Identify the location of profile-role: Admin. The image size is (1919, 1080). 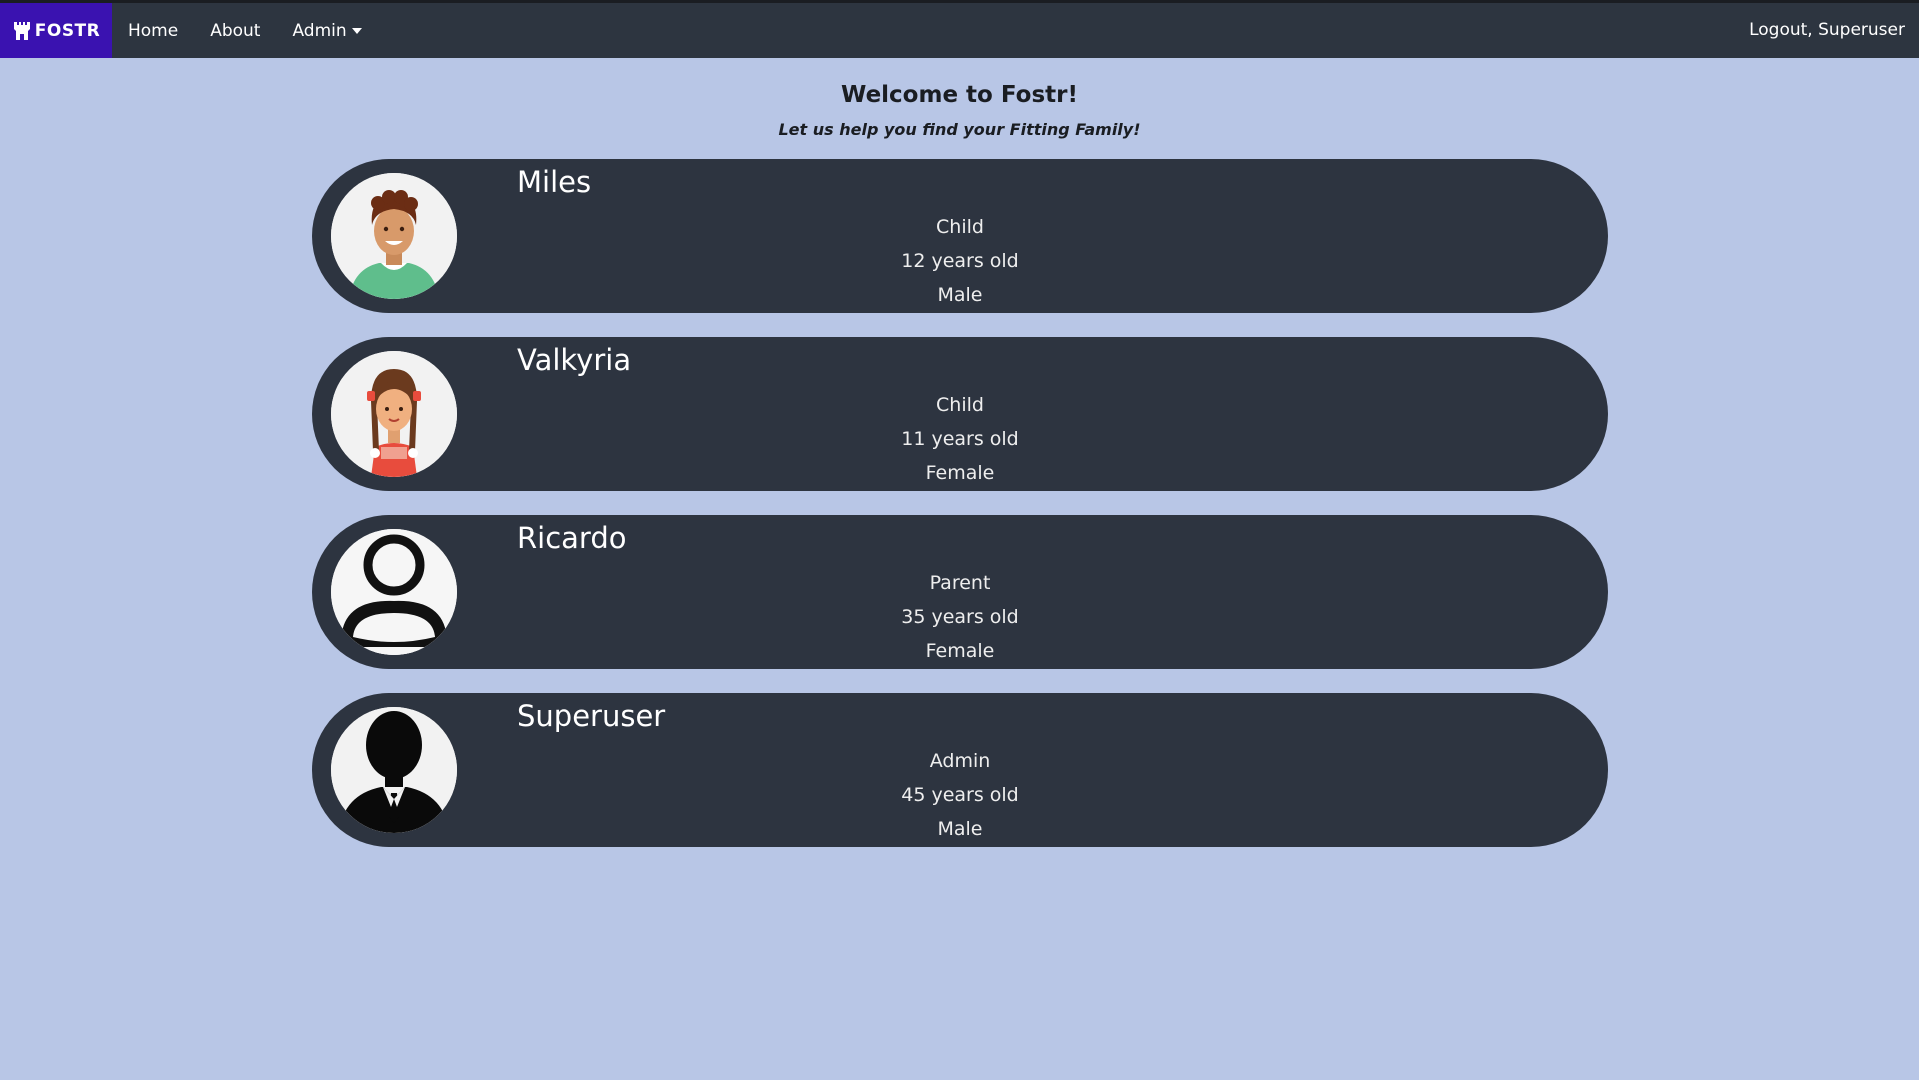
(960, 761).